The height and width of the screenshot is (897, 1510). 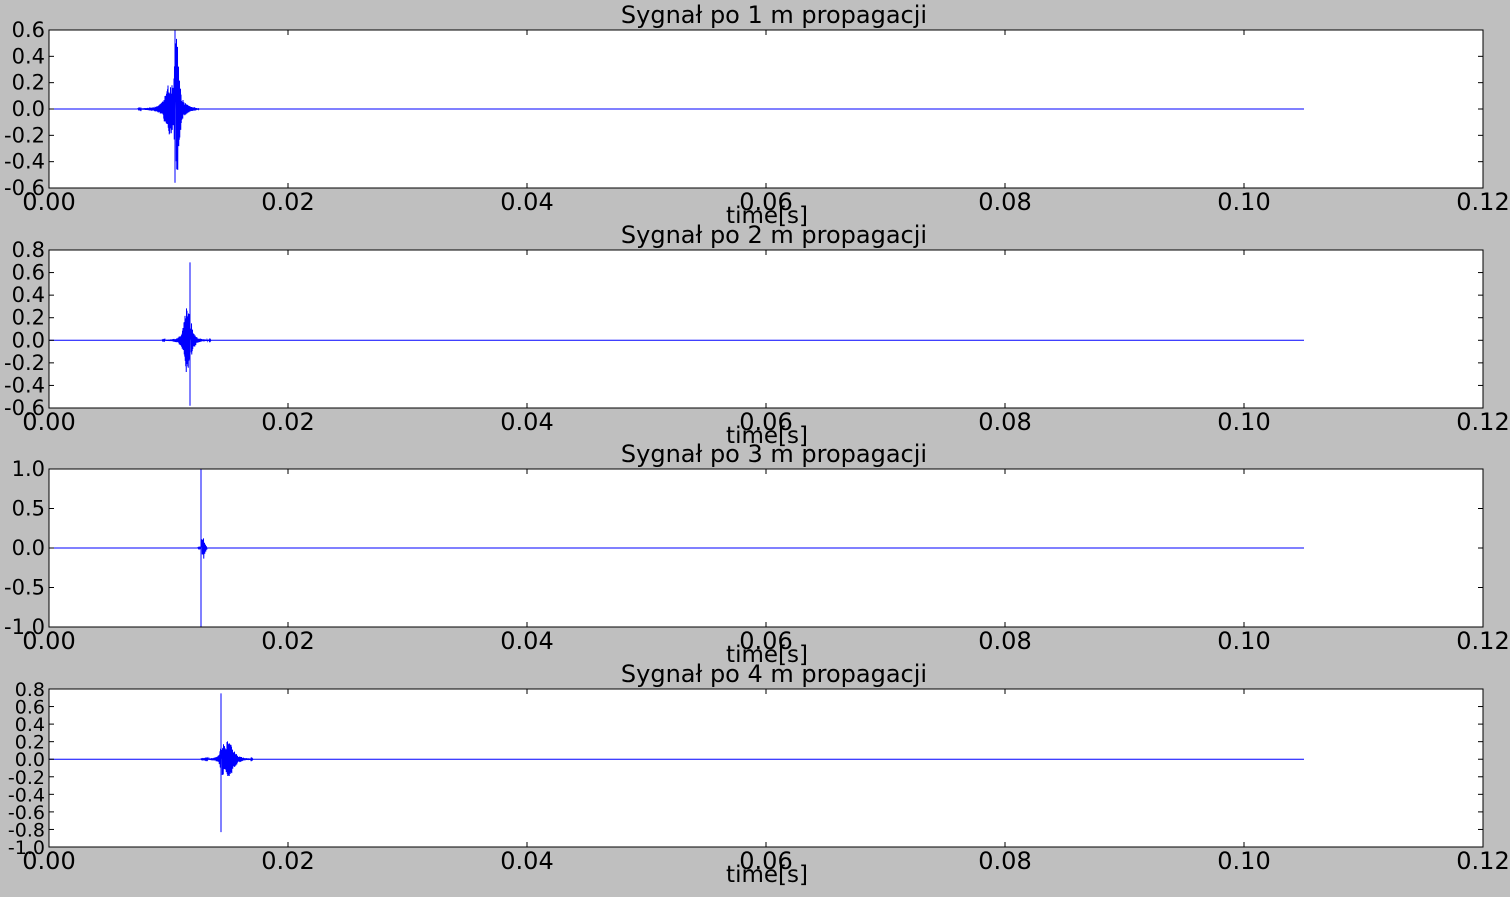 What do you see at coordinates (24, 627) in the screenshot?
I see `y-tick-label: -1.0` at bounding box center [24, 627].